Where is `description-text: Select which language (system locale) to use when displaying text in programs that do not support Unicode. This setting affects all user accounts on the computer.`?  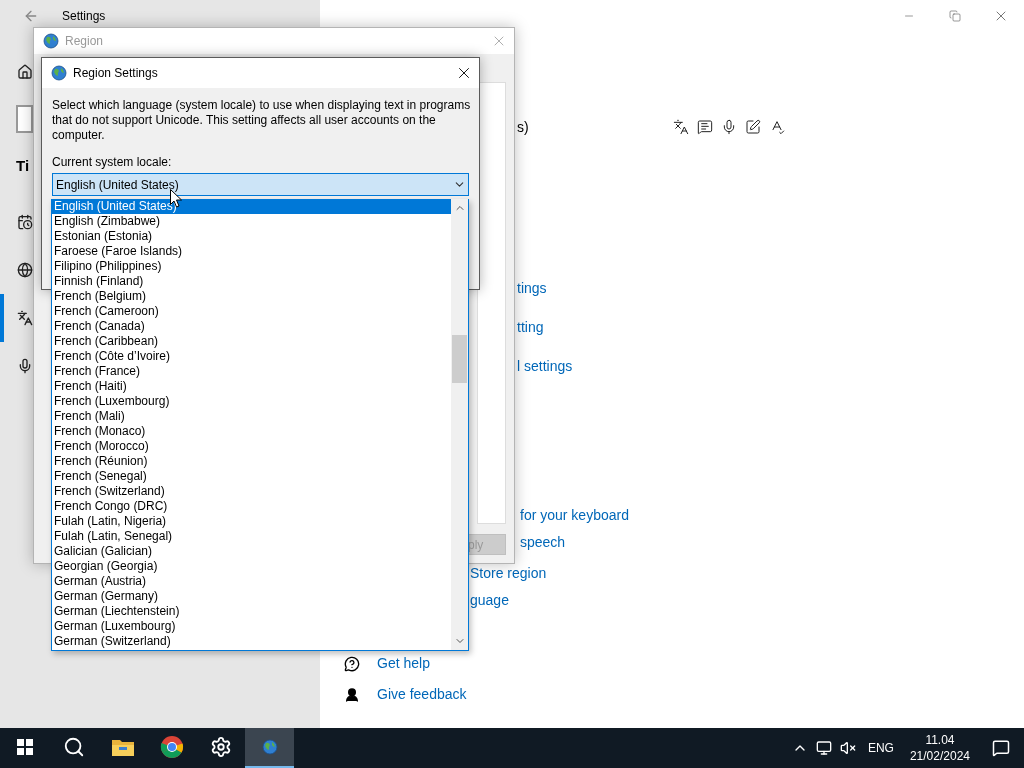 description-text: Select which language (system locale) to use when displaying text in programs that do not support Unicode. This setting affects all user accounts on the computer. is located at coordinates (262, 120).